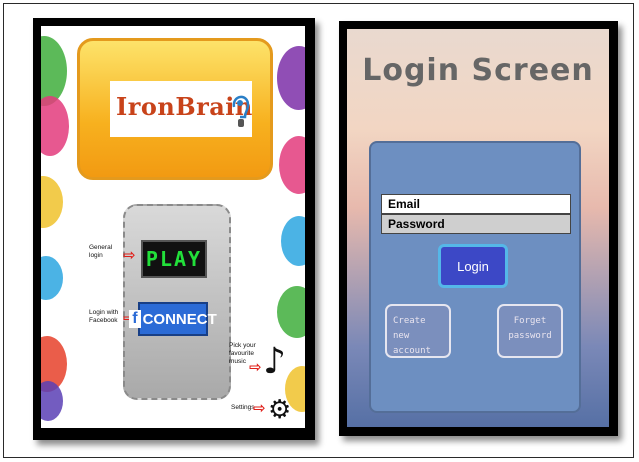 The height and width of the screenshot is (462, 639). What do you see at coordinates (478, 70) in the screenshot?
I see `page-title: Login Screen` at bounding box center [478, 70].